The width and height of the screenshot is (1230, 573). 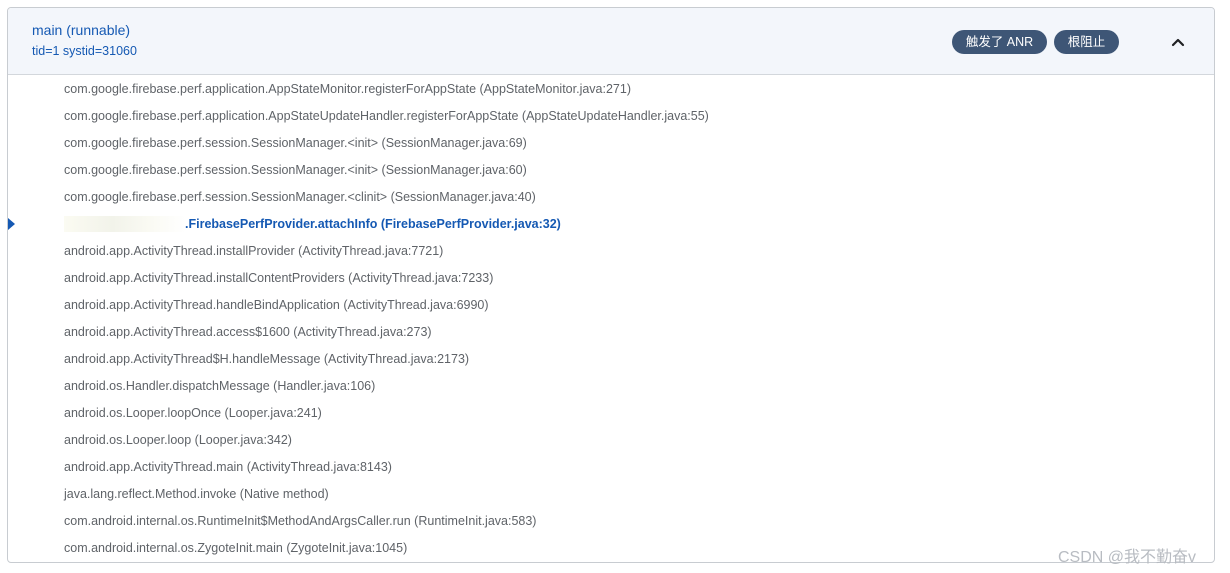 What do you see at coordinates (611, 439) in the screenshot?
I see `stack-frame: android.os.Looper.loop (Looper.java:342)` at bounding box center [611, 439].